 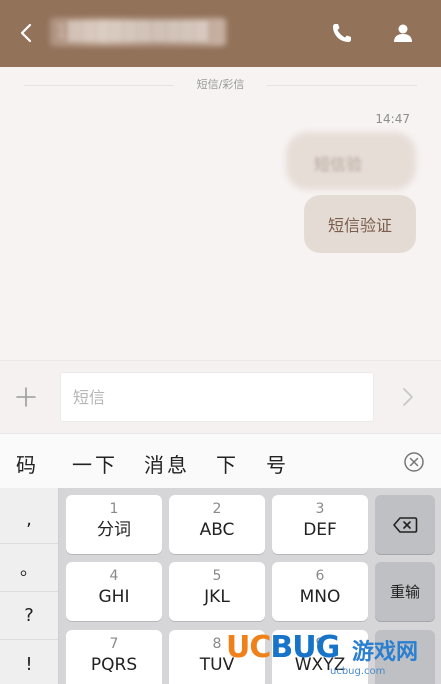 What do you see at coordinates (114, 509) in the screenshot?
I see `key-number: 1` at bounding box center [114, 509].